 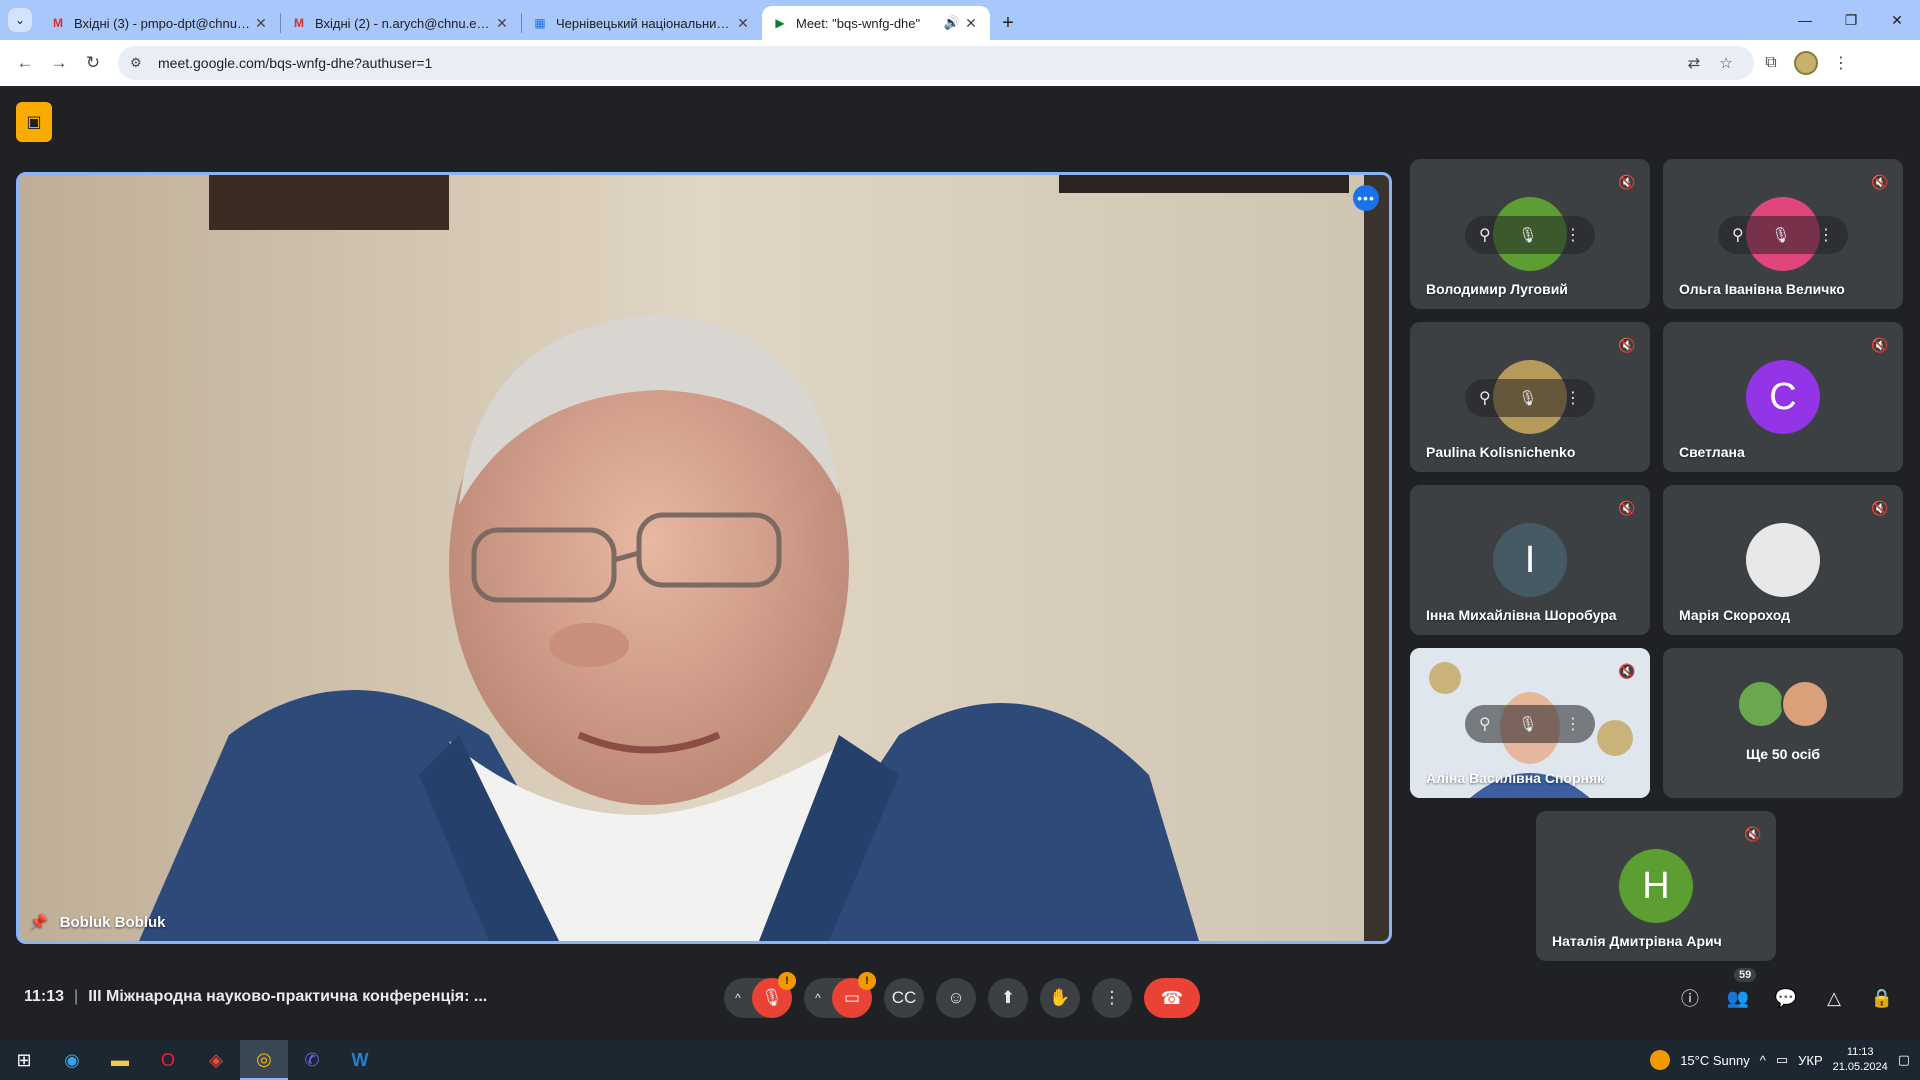 What do you see at coordinates (1530, 560) in the screenshot?
I see `participant-tile: І 🔇 Інна Михайлівна Шоробура` at bounding box center [1530, 560].